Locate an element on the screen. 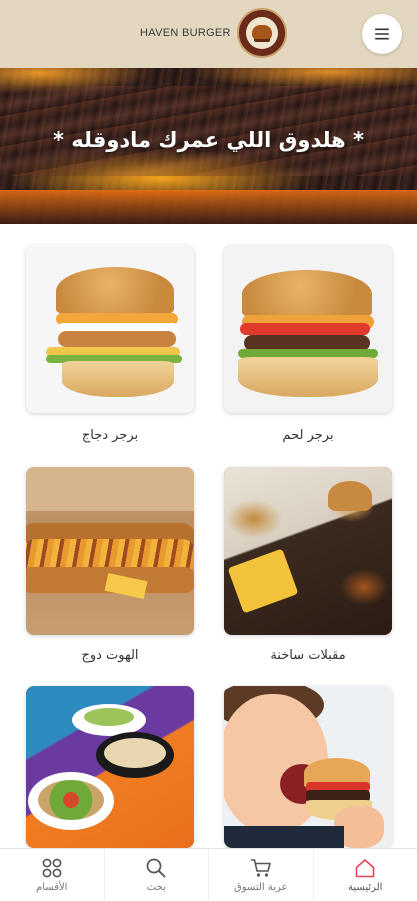 The image size is (417, 901). category-card-hot-appetizers is located at coordinates (308, 551).